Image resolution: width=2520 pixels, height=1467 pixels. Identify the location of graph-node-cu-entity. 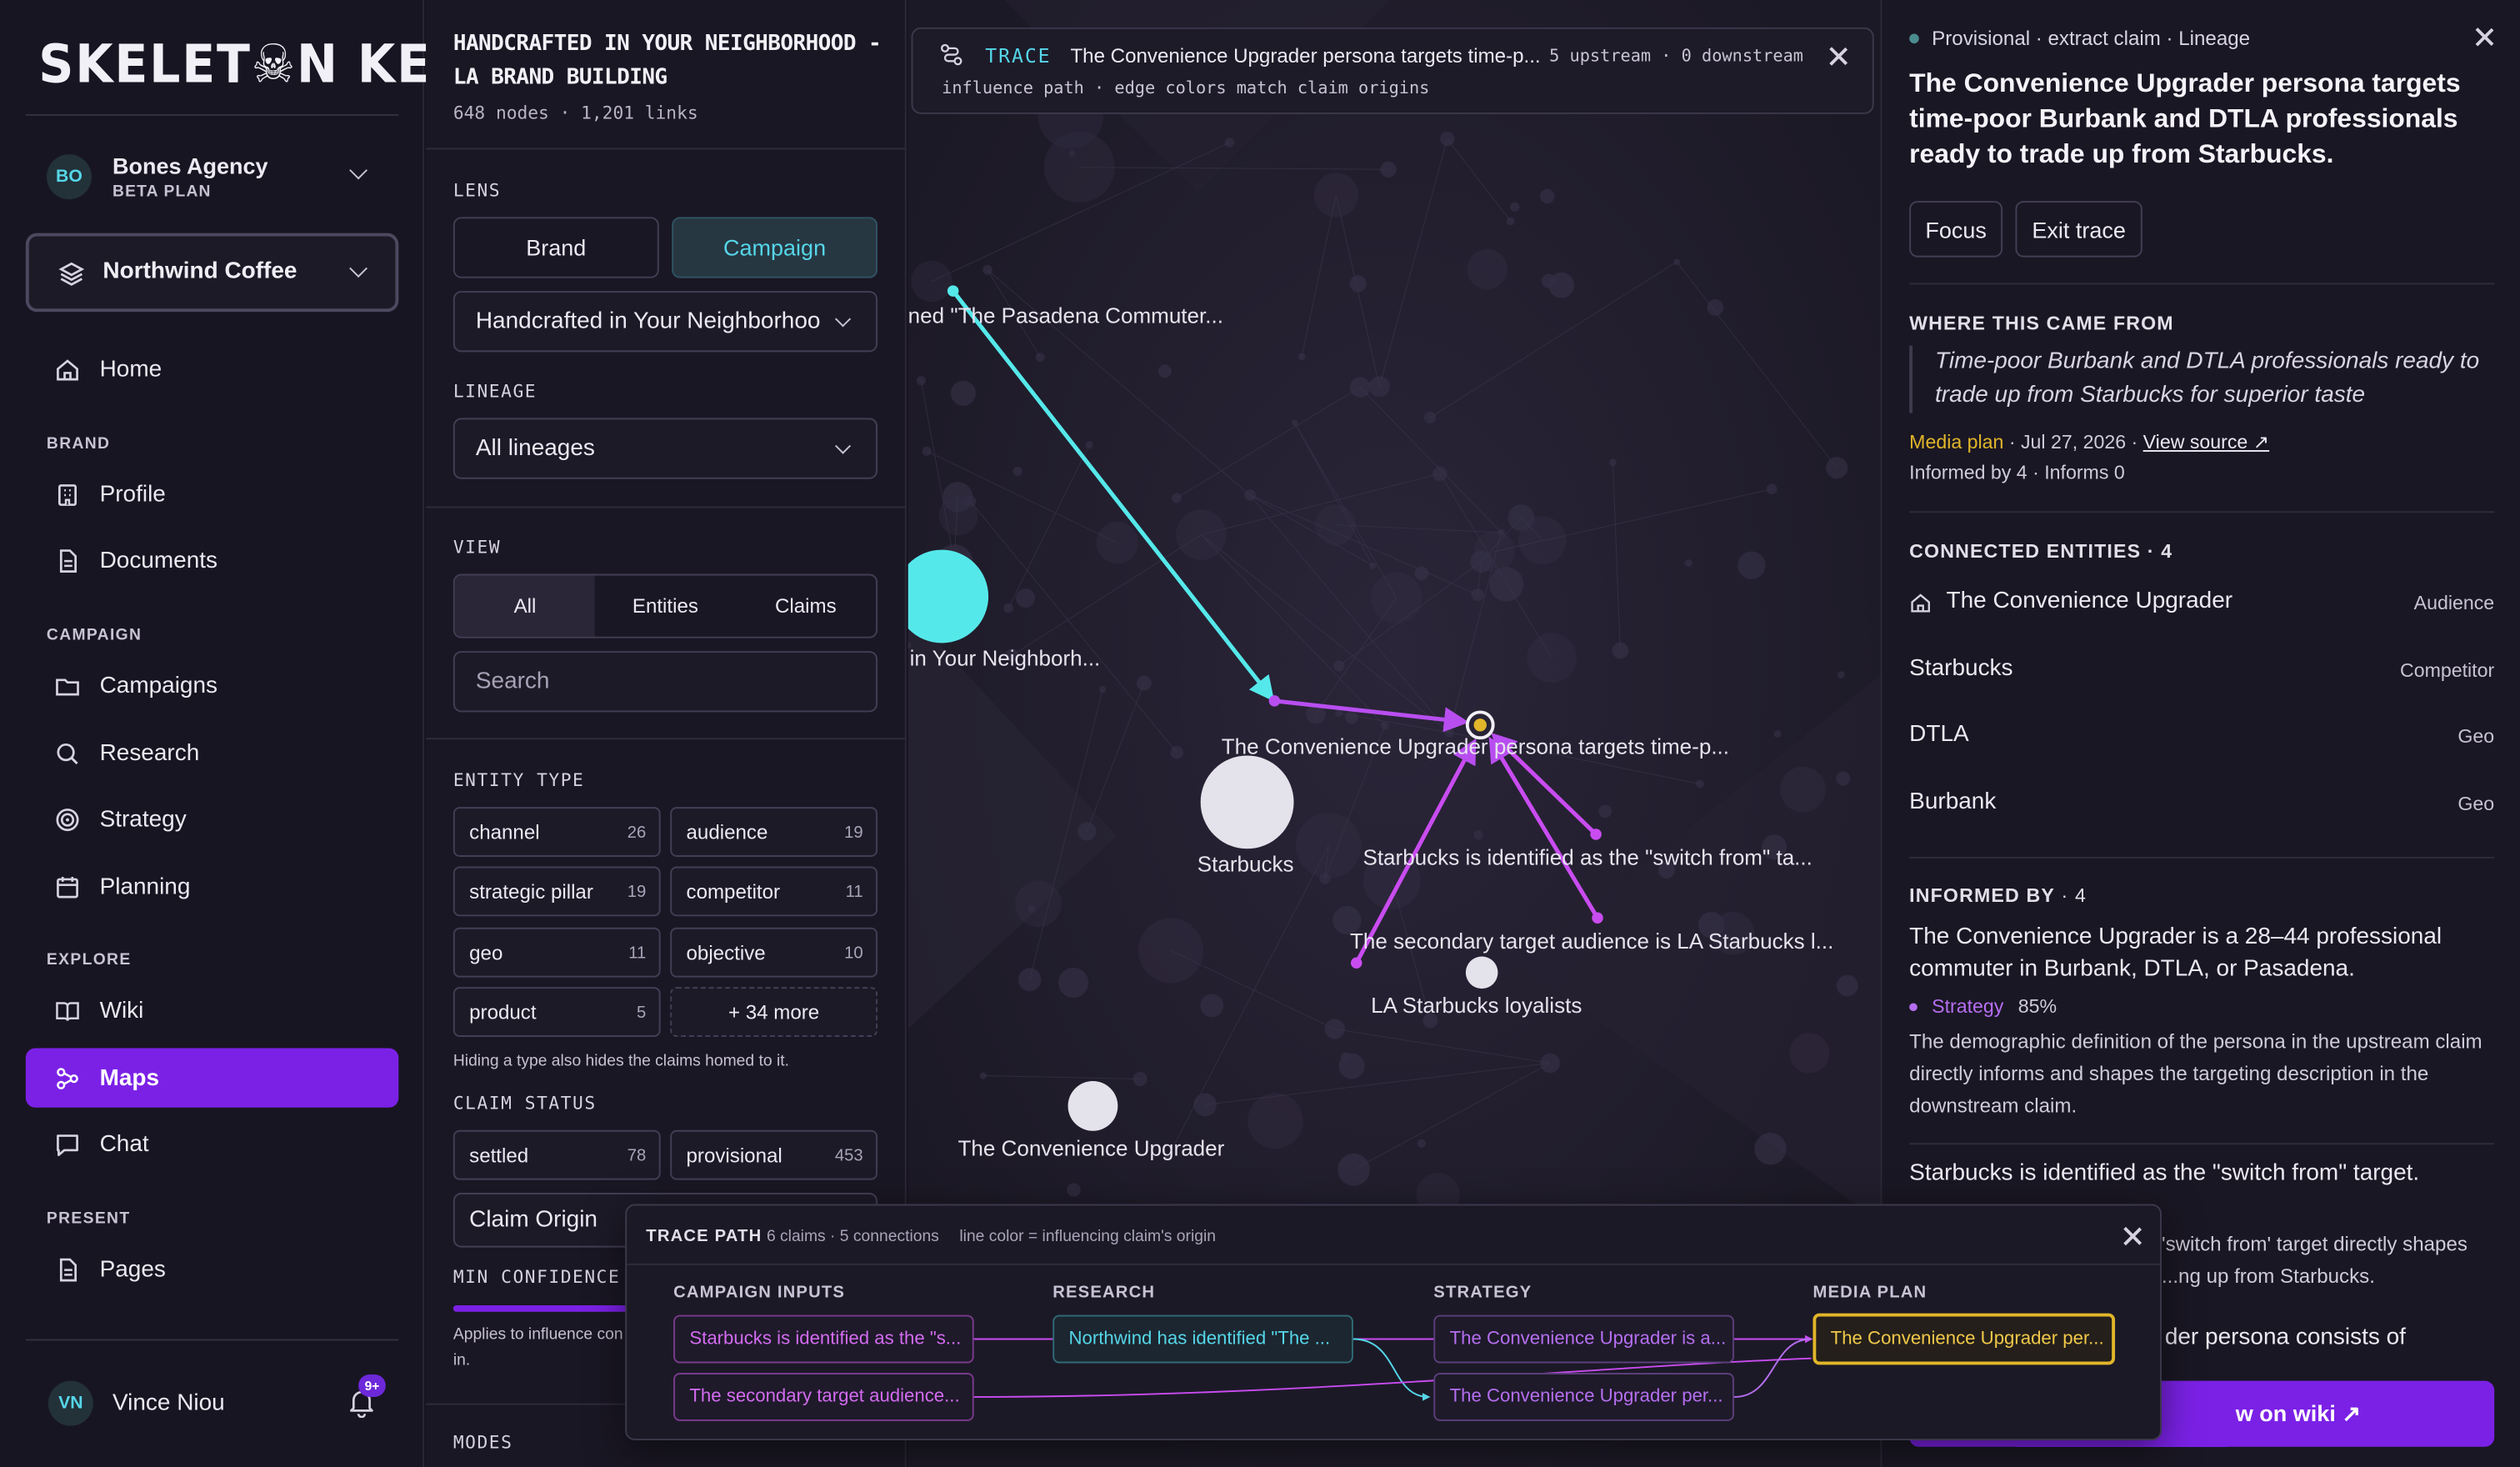
(1093, 1105).